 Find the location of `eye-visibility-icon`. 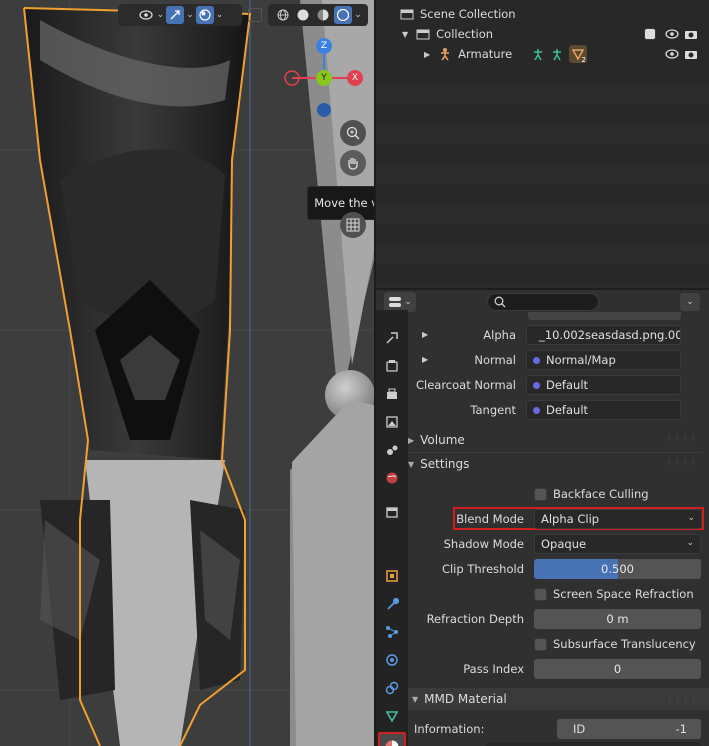

eye-visibility-icon is located at coordinates (146, 15).